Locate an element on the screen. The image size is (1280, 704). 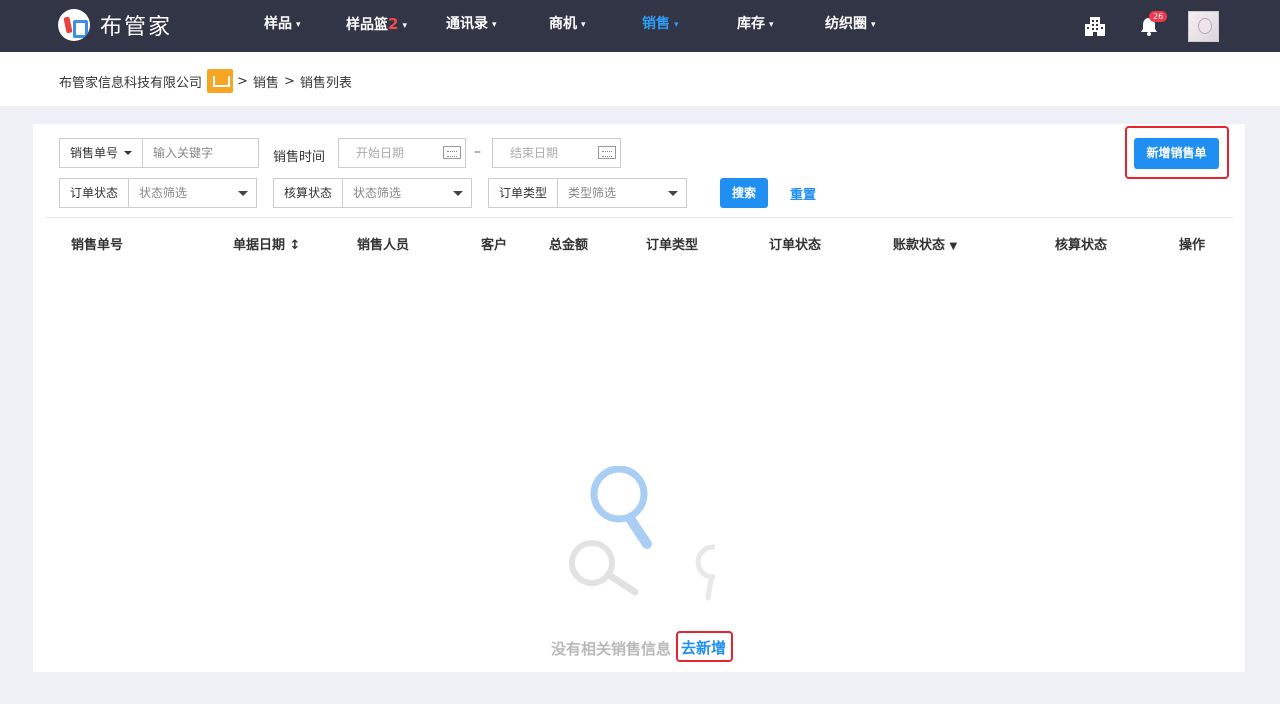
column-header-label: 单据日期 is located at coordinates (259, 245).